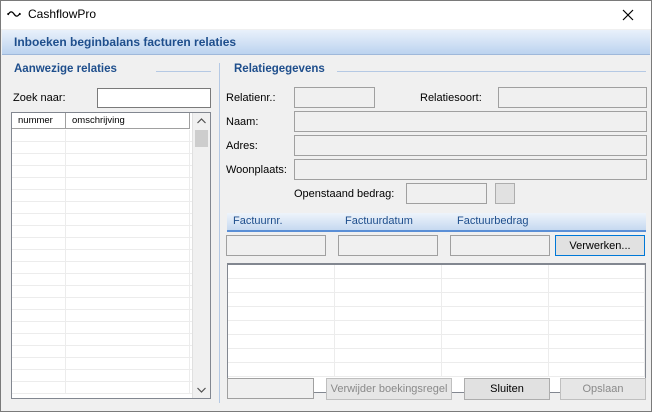 Image resolution: width=652 pixels, height=412 pixels. What do you see at coordinates (470, 169) in the screenshot?
I see `woonplaats-field` at bounding box center [470, 169].